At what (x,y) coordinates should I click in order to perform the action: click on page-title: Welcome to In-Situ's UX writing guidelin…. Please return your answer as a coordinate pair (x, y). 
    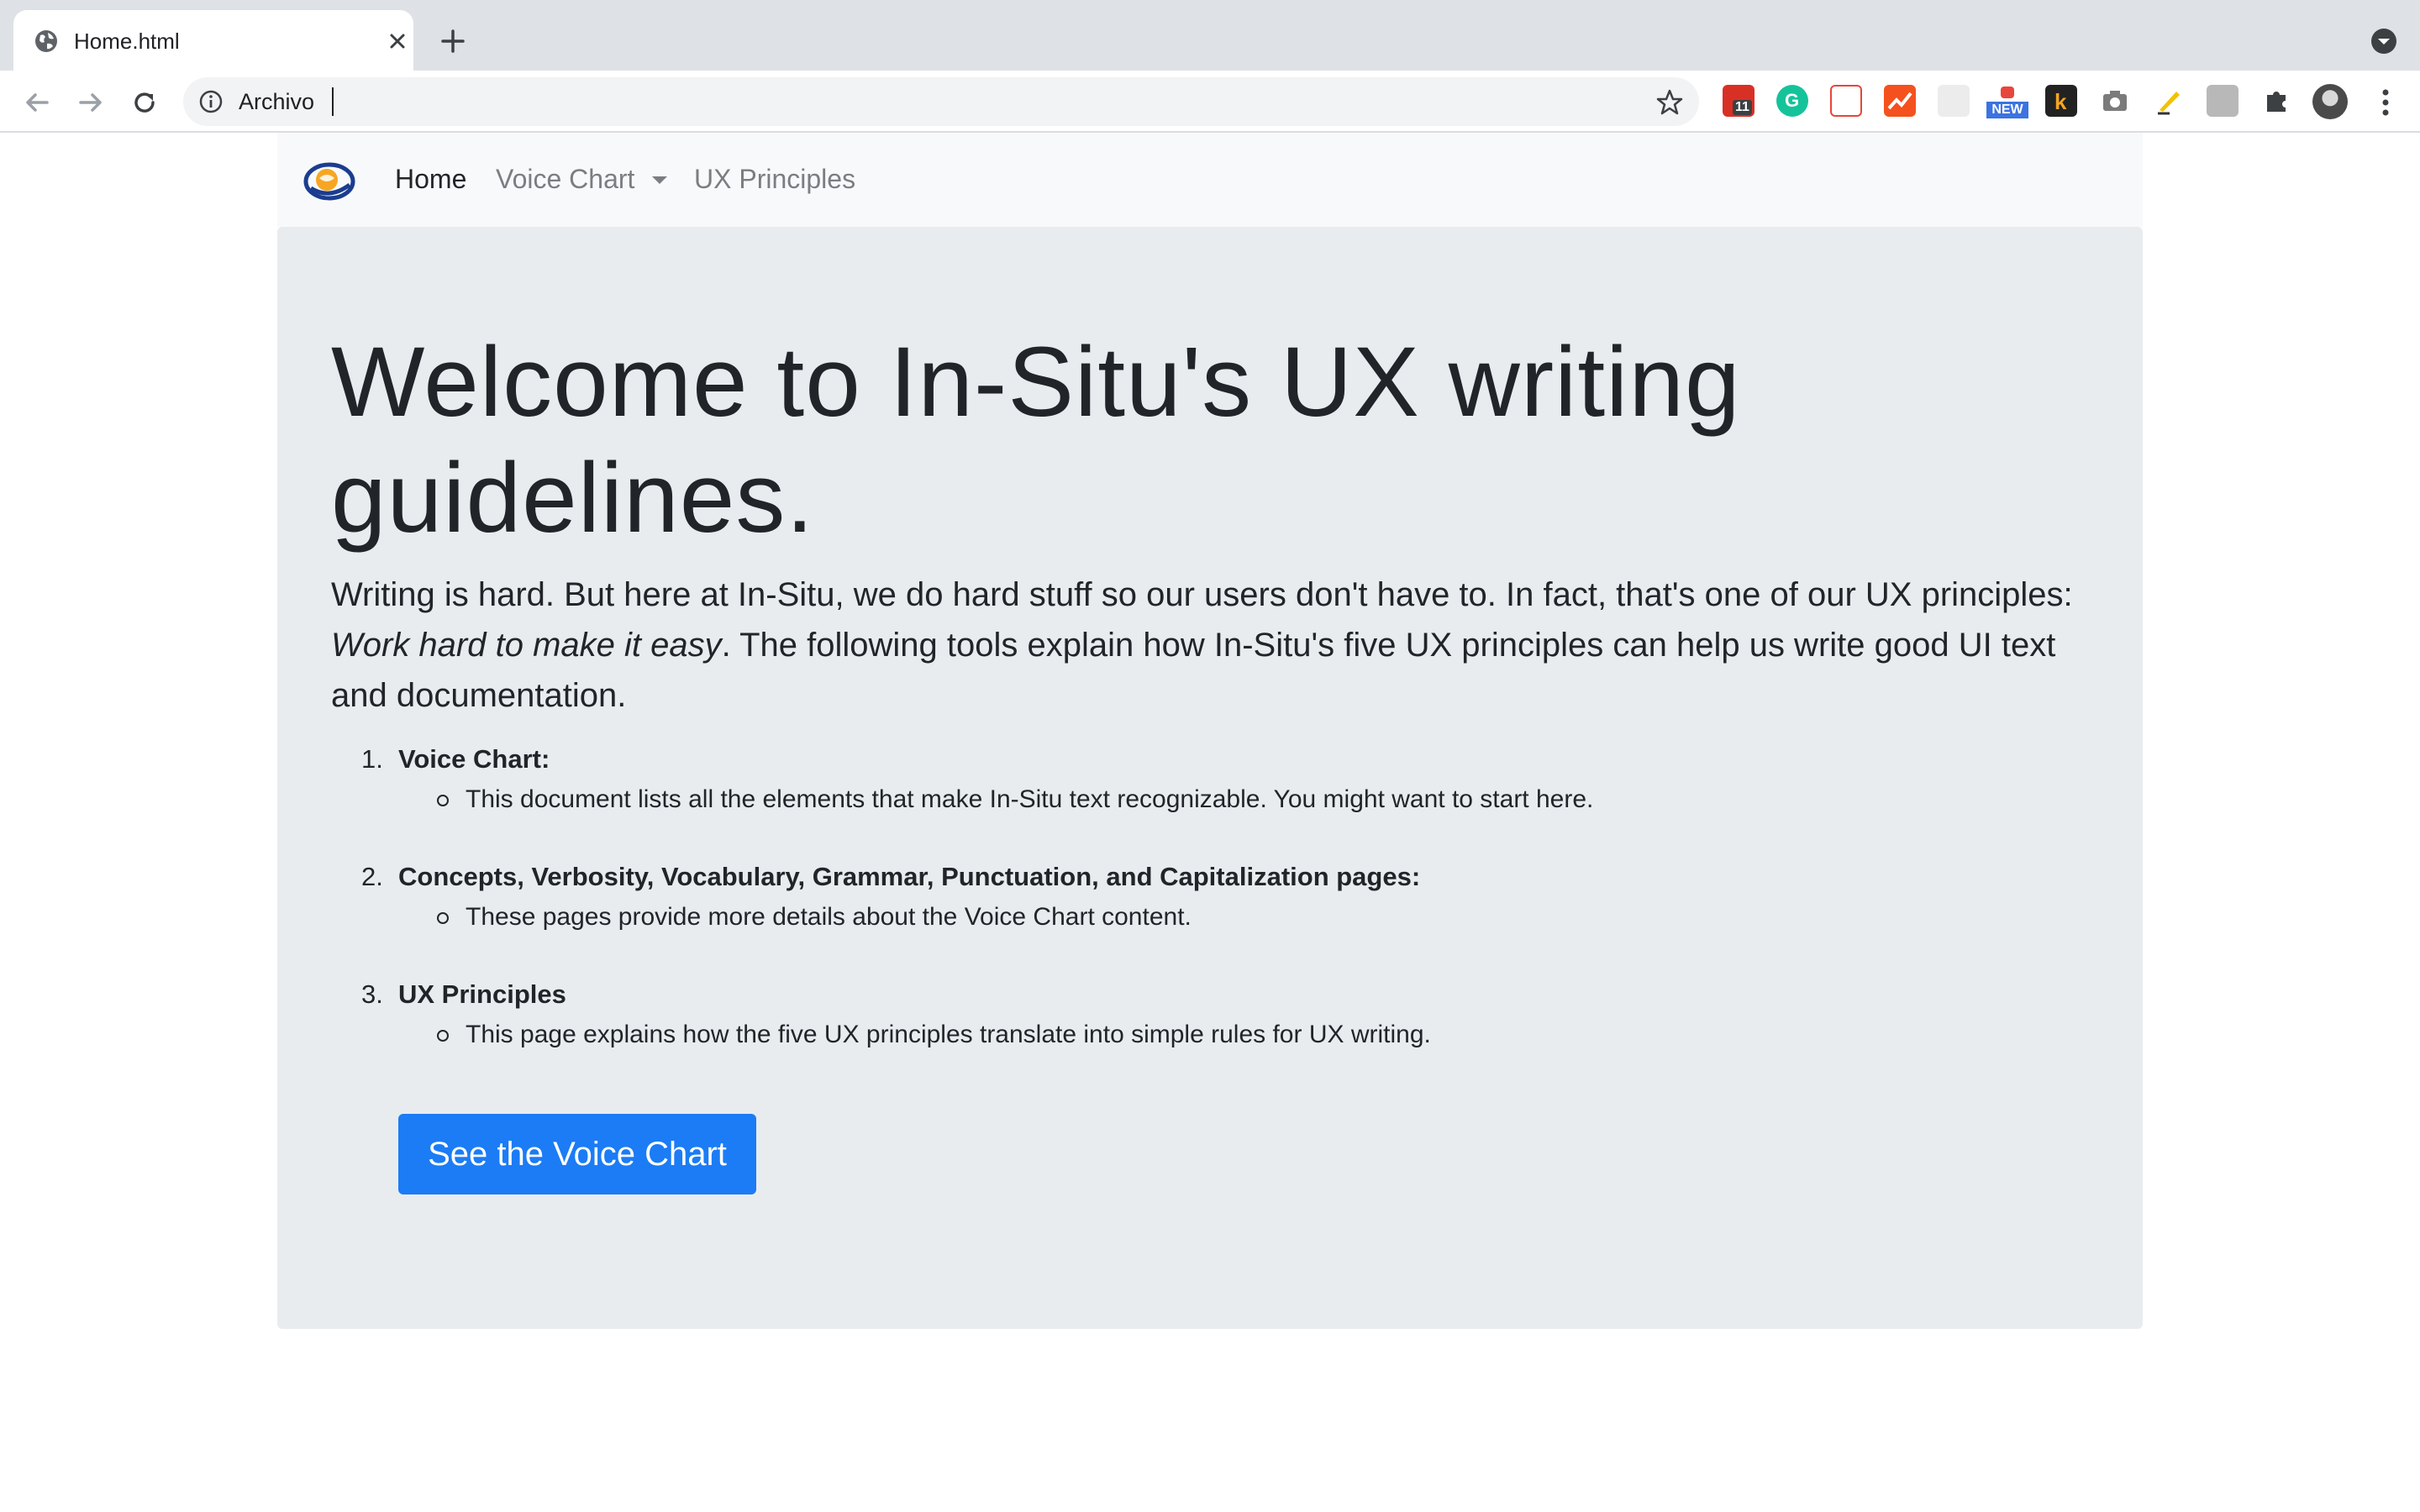
    Looking at the image, I should click on (1036, 440).